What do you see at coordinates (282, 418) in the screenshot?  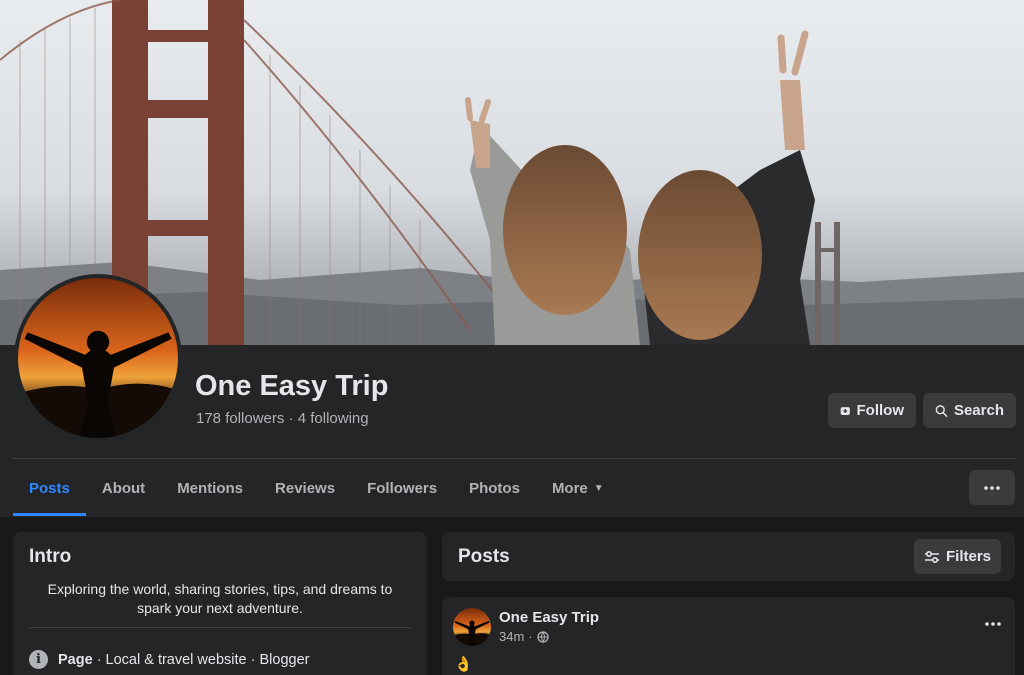 I see `followers-count: 178 followers · 4 following` at bounding box center [282, 418].